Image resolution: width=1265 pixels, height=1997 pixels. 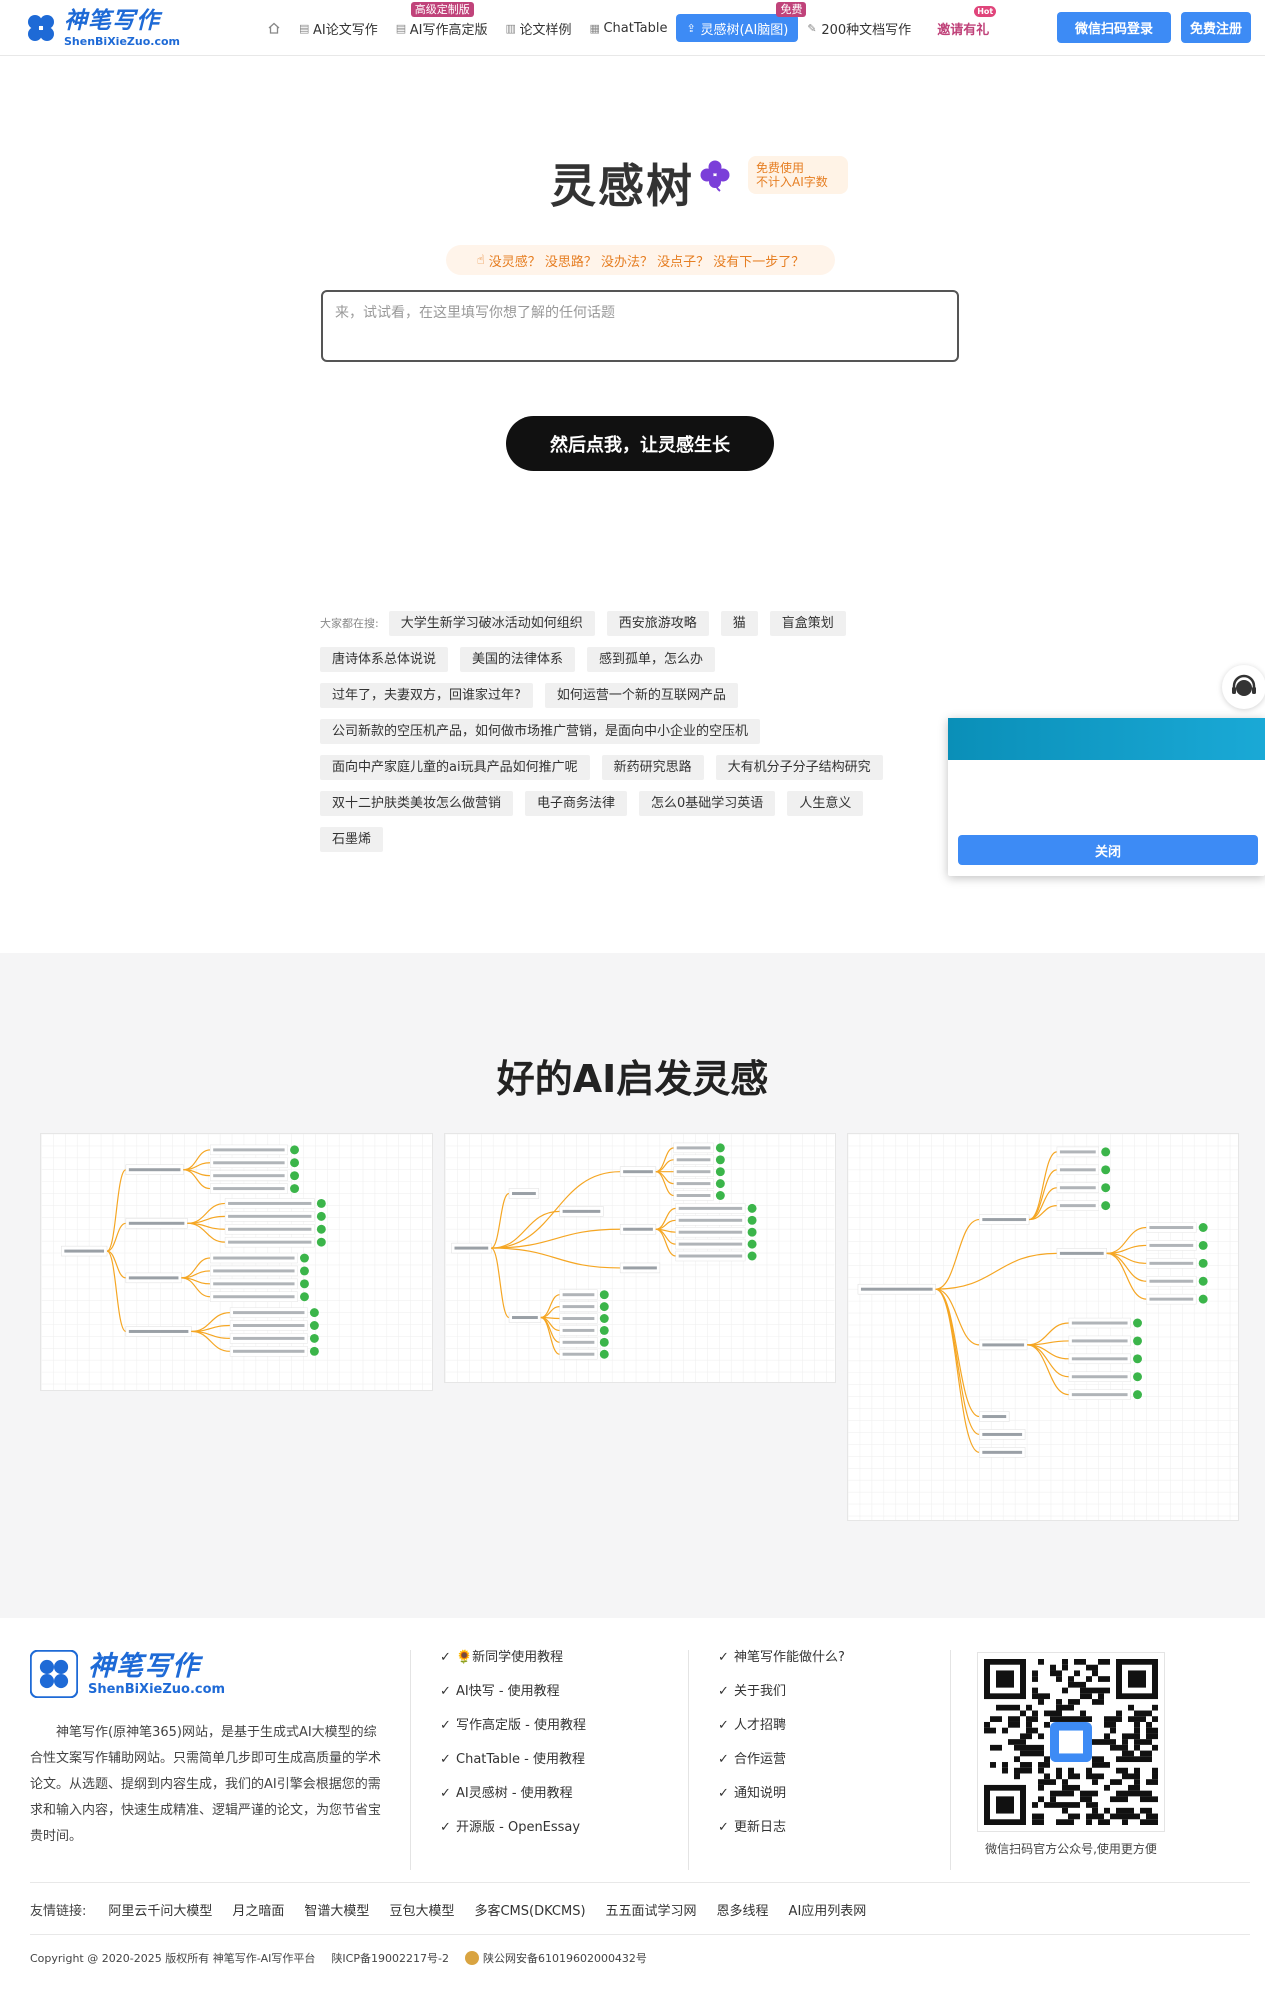 What do you see at coordinates (258, 1909) in the screenshot?
I see `friend-link: 月之暗面` at bounding box center [258, 1909].